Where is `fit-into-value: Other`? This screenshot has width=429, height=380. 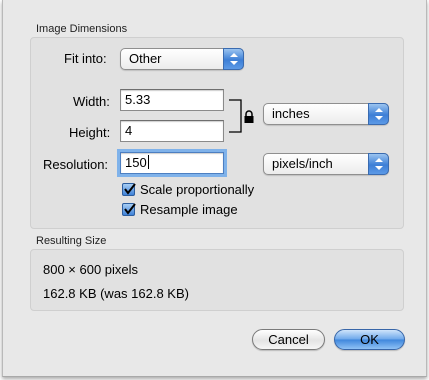 fit-into-value: Other is located at coordinates (145, 58).